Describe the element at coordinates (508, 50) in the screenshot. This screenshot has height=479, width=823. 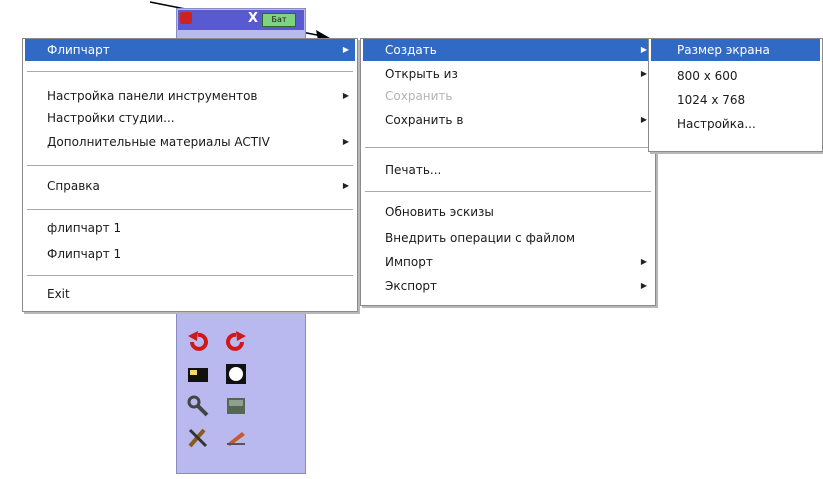
I see `menu-item-create: Создать` at that location.